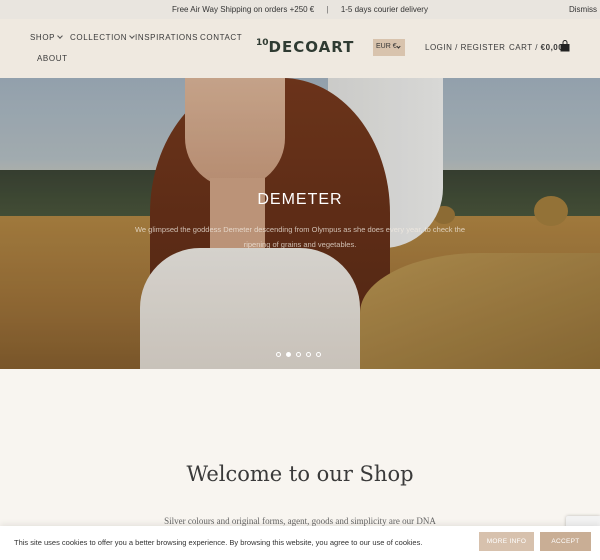 The image size is (600, 560). Describe the element at coordinates (243, 9) in the screenshot. I see `shipping-text: Free Air Way Shipping on orders +250 €` at that location.